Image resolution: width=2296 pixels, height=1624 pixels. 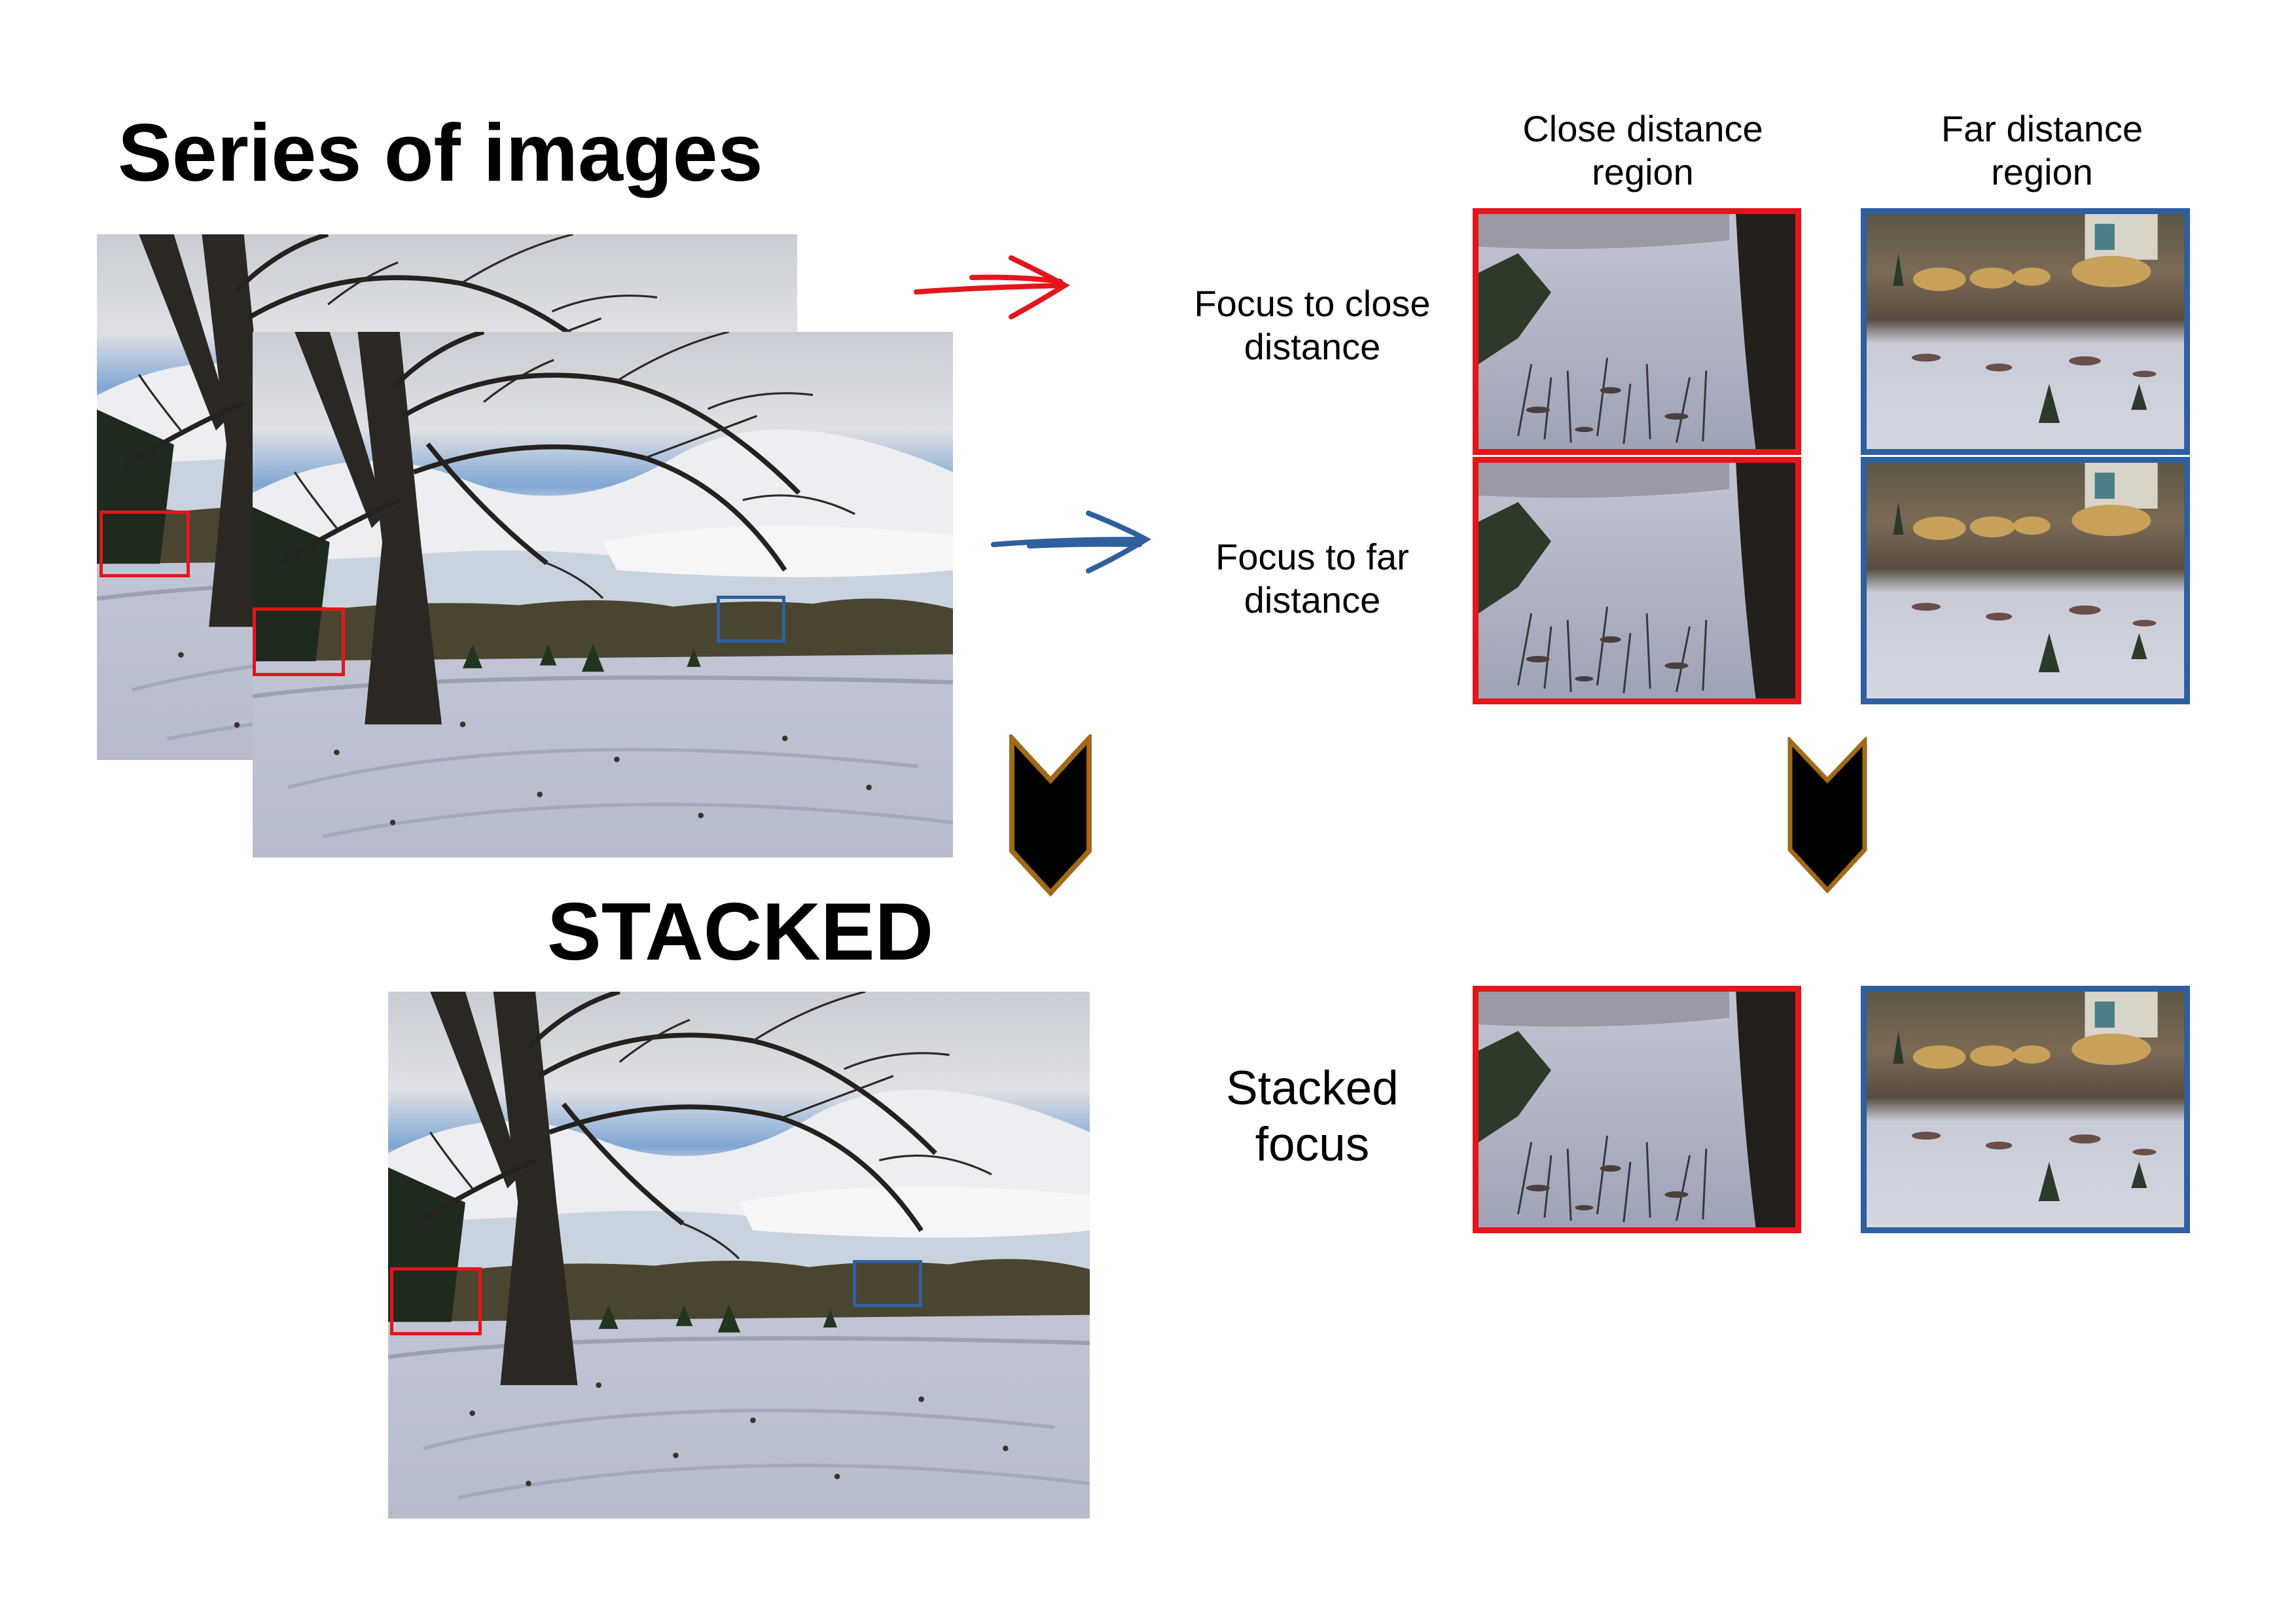 I want to click on photo-focus-far, so click(x=603, y=594).